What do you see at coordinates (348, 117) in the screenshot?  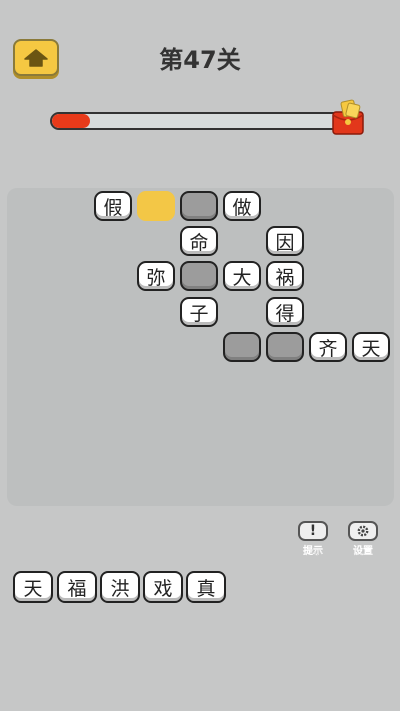 I see `red-envelope-icon` at bounding box center [348, 117].